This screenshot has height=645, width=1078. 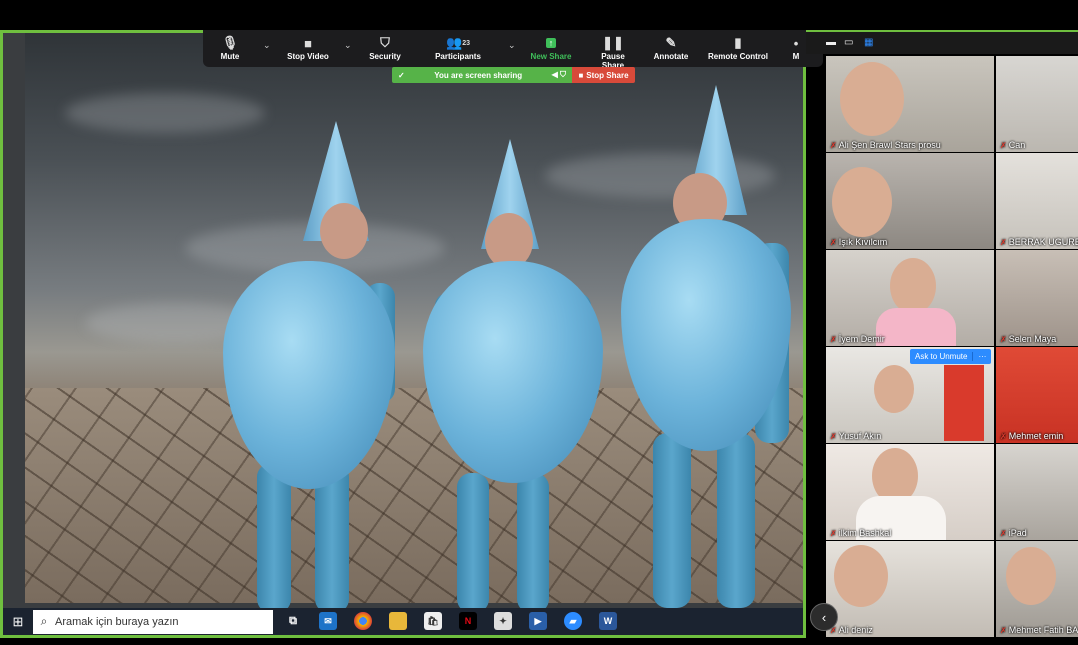 I want to click on ask-to-unmute-control: Ask to Unmute ···, so click(x=951, y=356).